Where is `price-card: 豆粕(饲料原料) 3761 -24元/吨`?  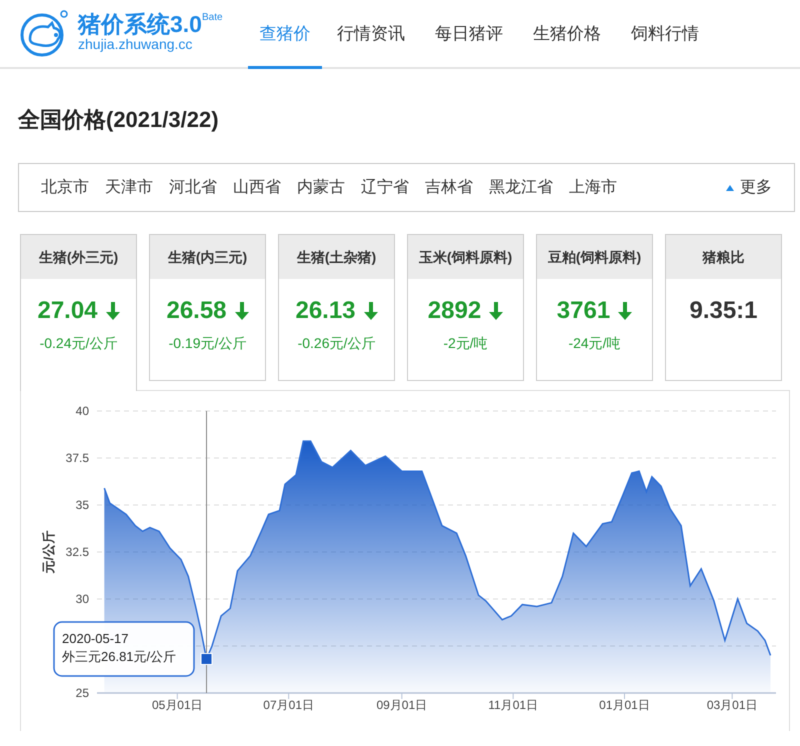
price-card: 豆粕(饲料原料) 3761 -24元/吨 is located at coordinates (594, 307).